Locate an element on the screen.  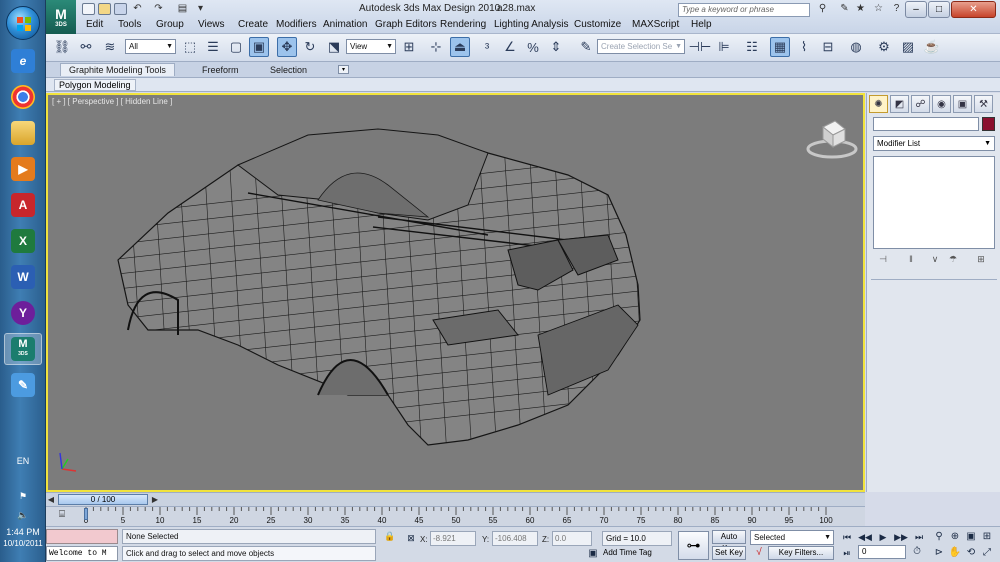
select-and-manipulate-icon: ⊹ is located at coordinates (436, 47).